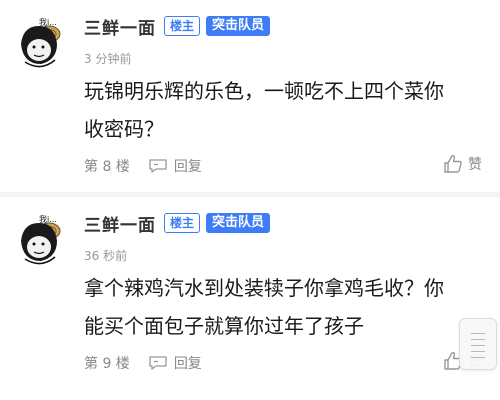 This screenshot has height=400, width=500. Describe the element at coordinates (143, 363) in the screenshot. I see `comment-meta: 第 9 楼 回复` at that location.